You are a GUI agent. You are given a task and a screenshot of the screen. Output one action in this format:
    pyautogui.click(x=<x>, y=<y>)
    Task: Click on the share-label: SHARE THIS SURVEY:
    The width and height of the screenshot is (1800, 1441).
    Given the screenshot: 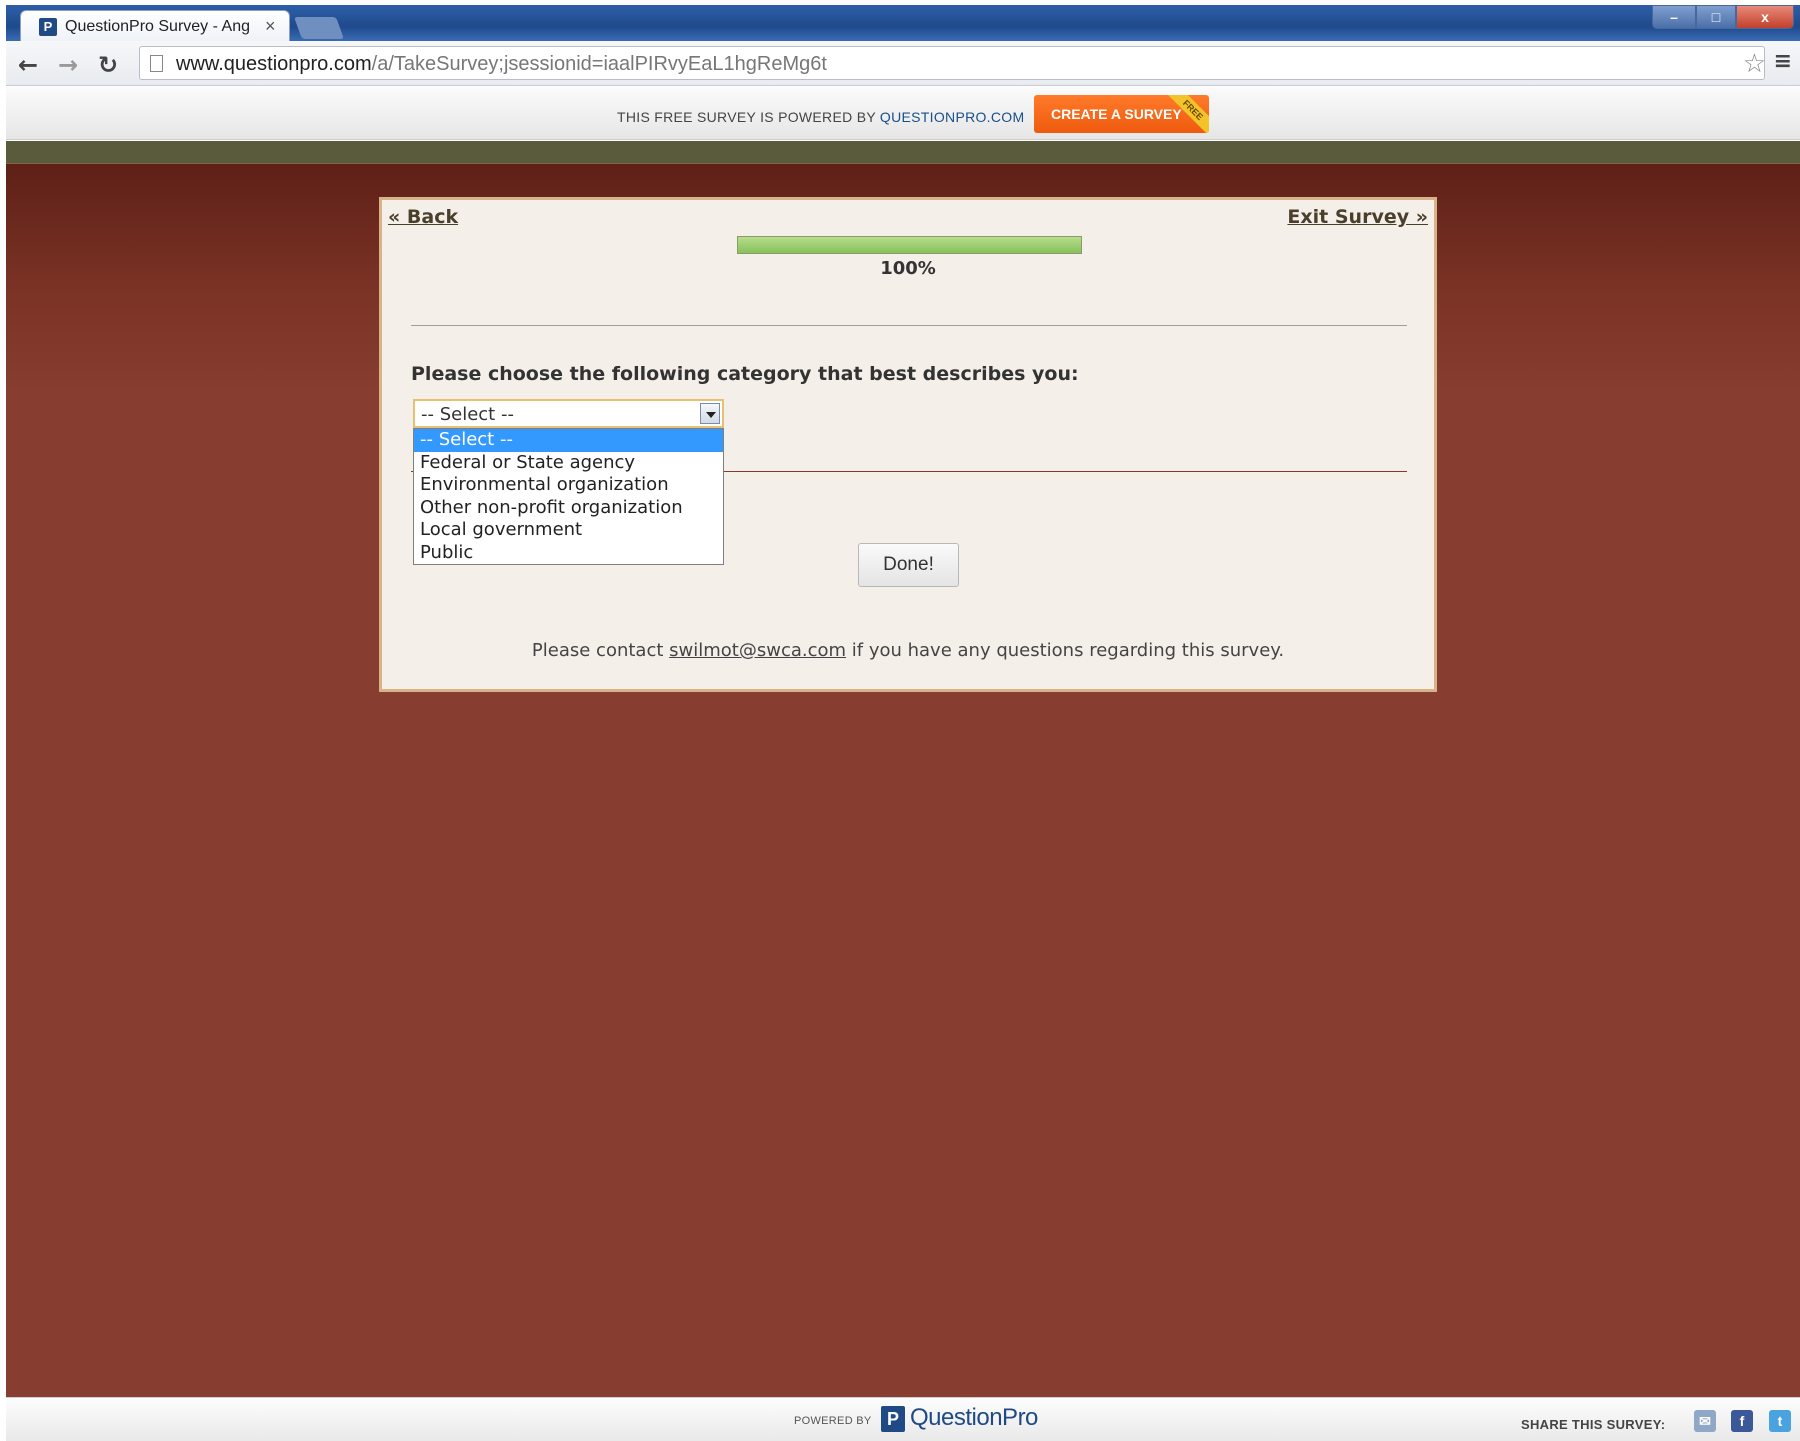 What is the action you would take?
    pyautogui.click(x=1593, y=1424)
    